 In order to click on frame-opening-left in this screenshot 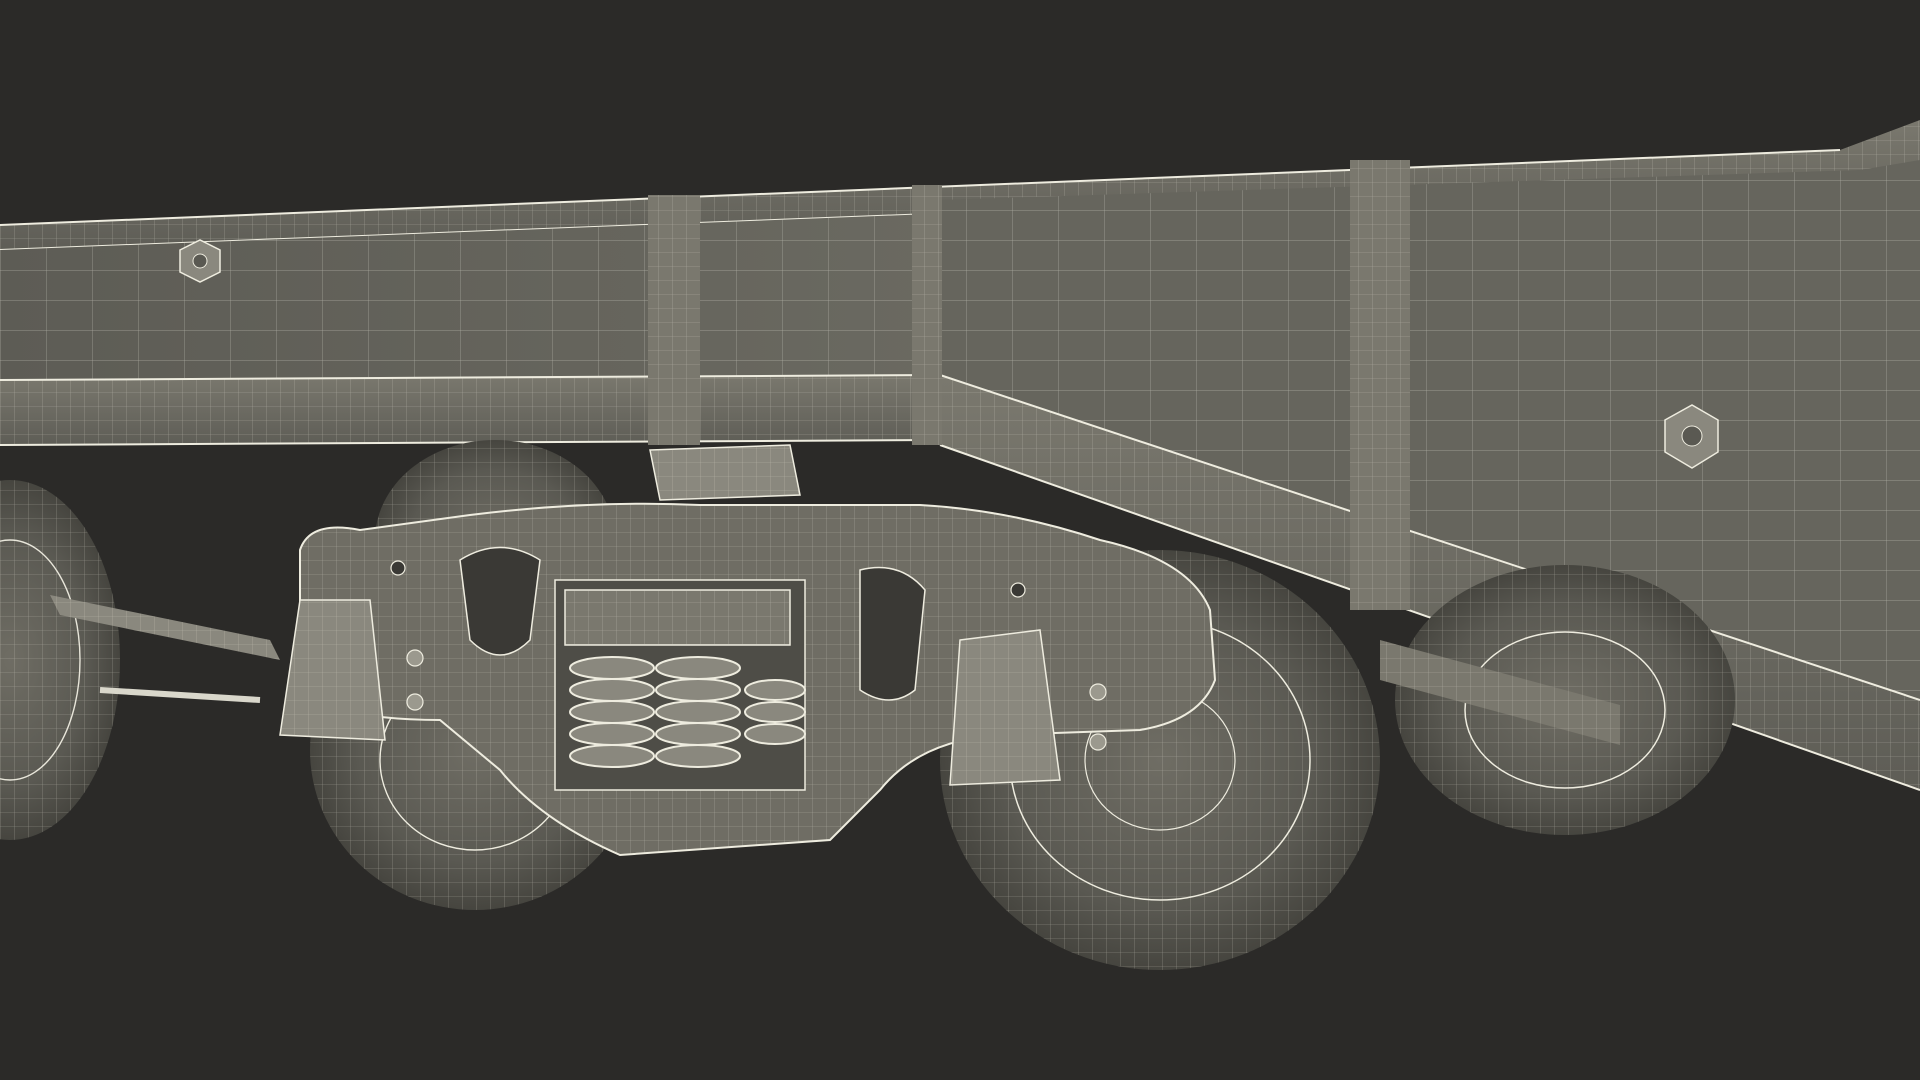, I will do `click(500, 601)`.